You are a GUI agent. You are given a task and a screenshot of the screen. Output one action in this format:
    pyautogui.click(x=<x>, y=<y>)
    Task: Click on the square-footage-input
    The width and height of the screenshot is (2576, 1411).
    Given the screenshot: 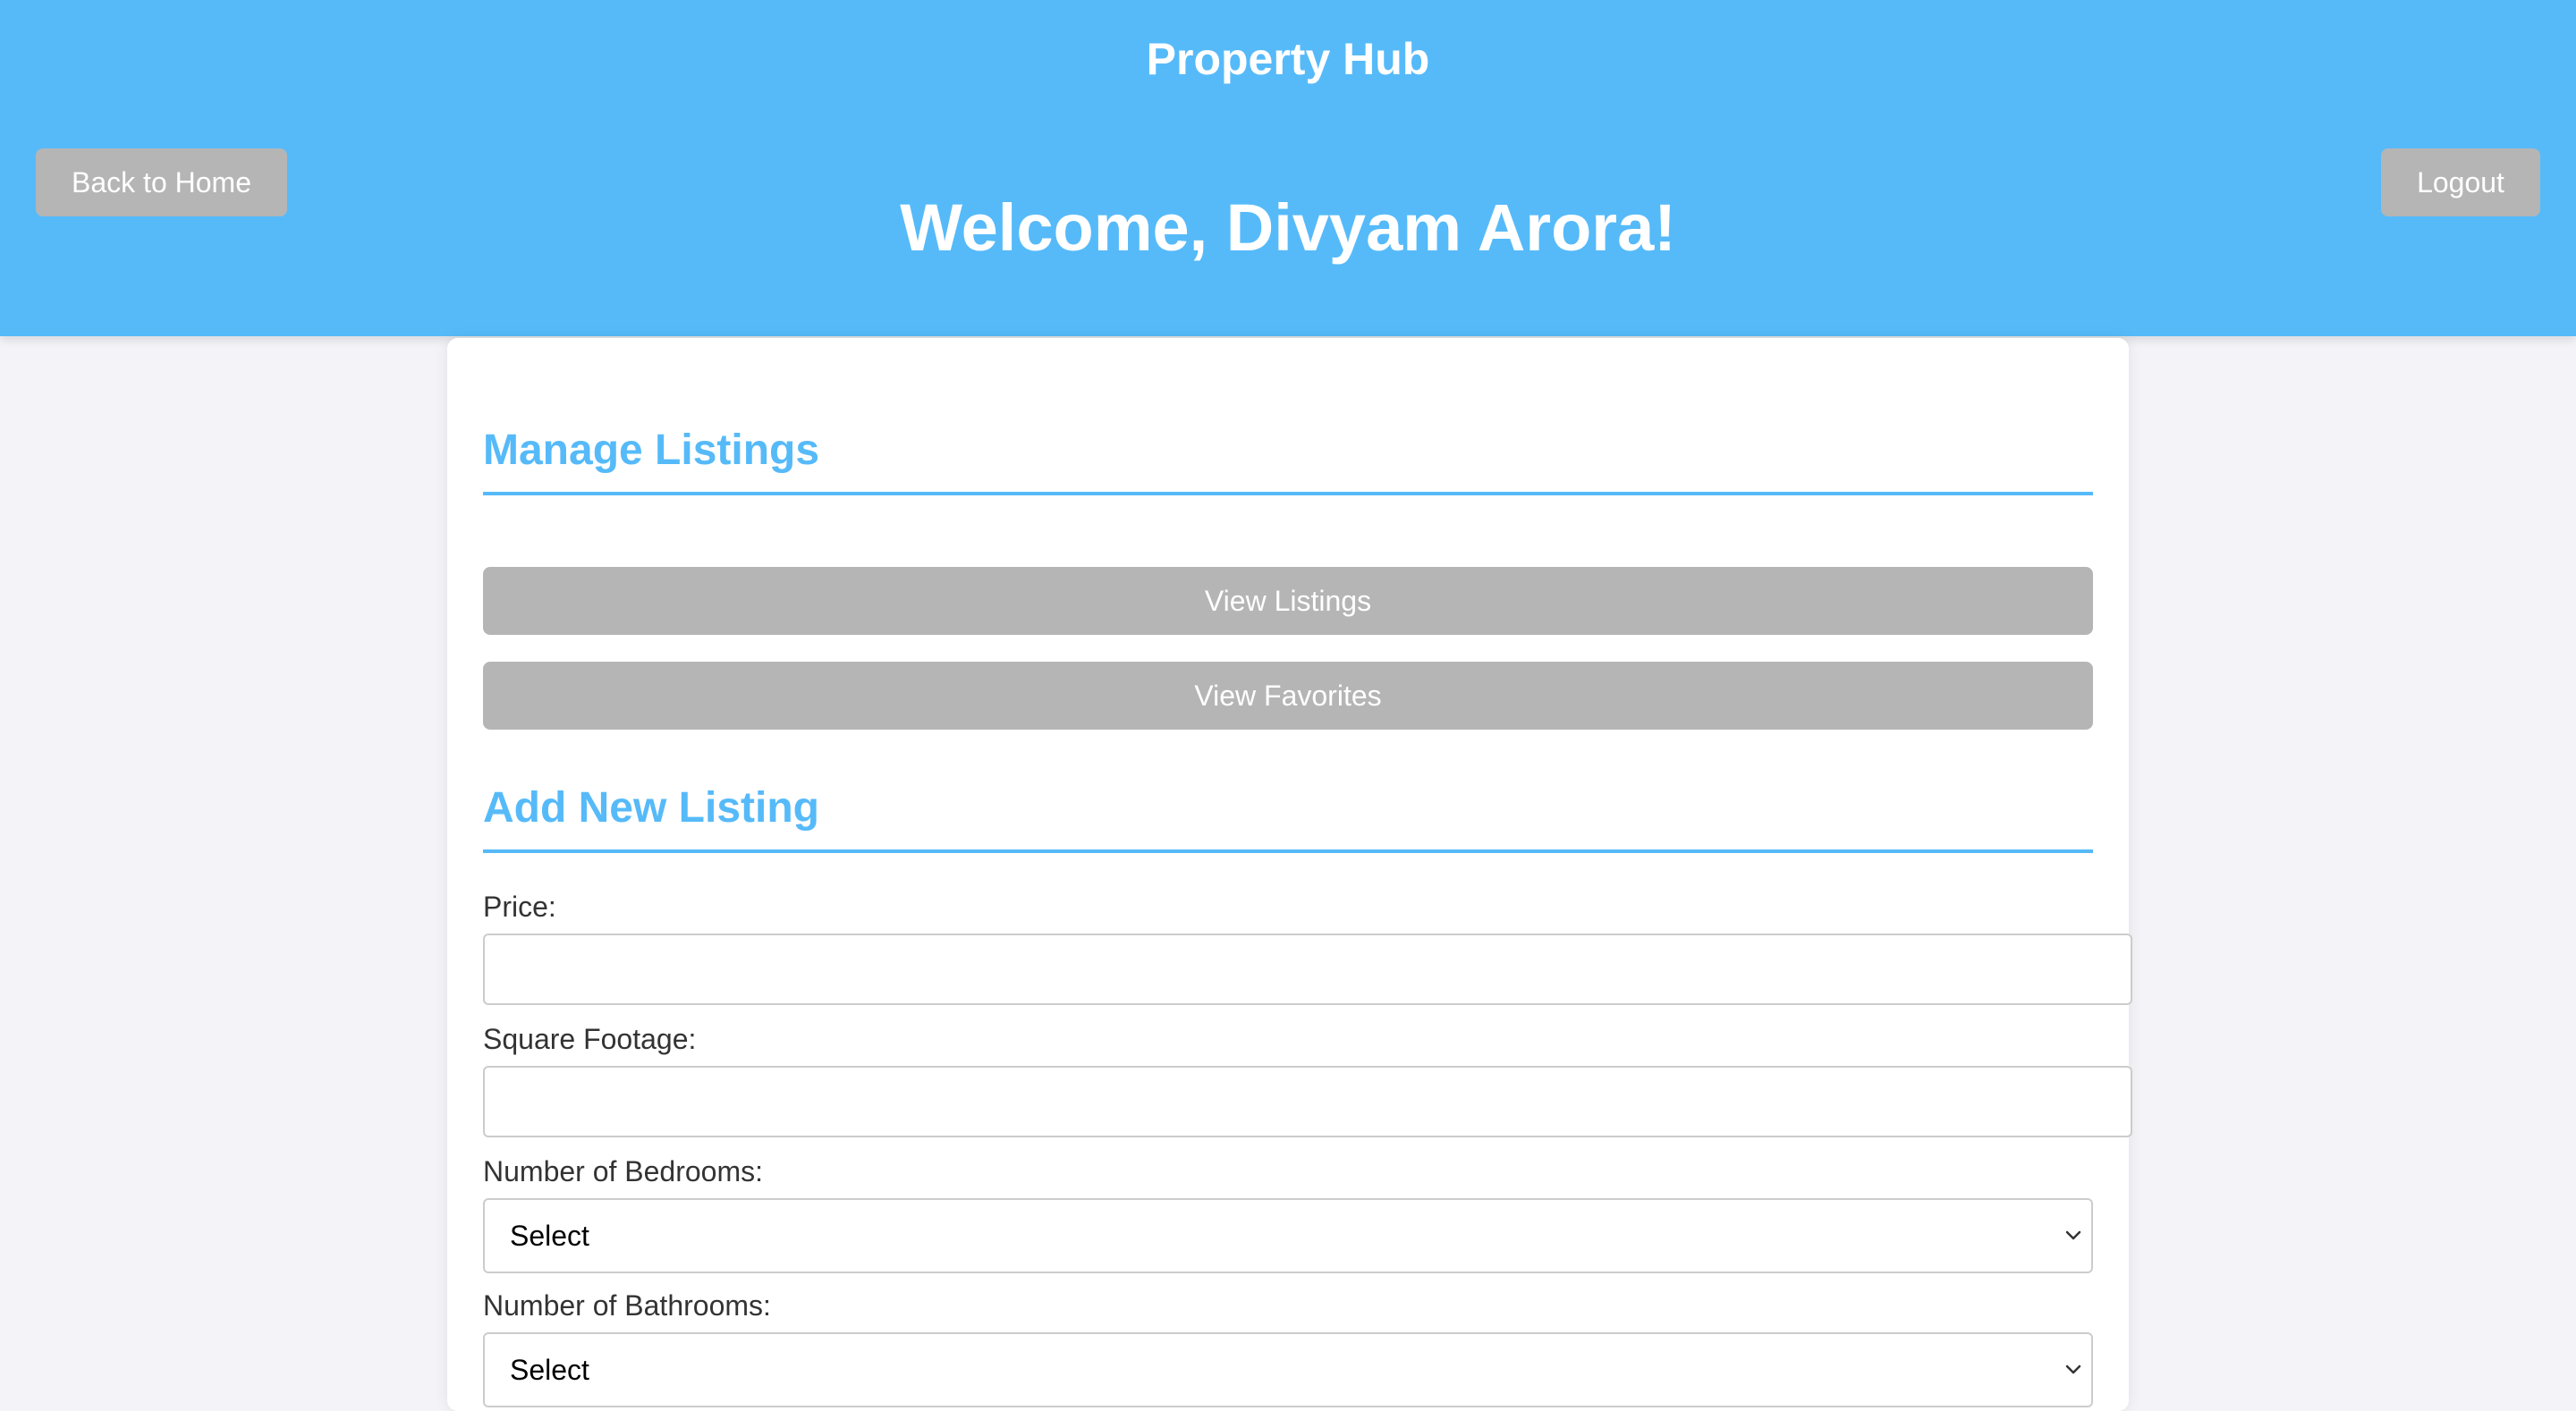 What is the action you would take?
    pyautogui.click(x=1307, y=1101)
    